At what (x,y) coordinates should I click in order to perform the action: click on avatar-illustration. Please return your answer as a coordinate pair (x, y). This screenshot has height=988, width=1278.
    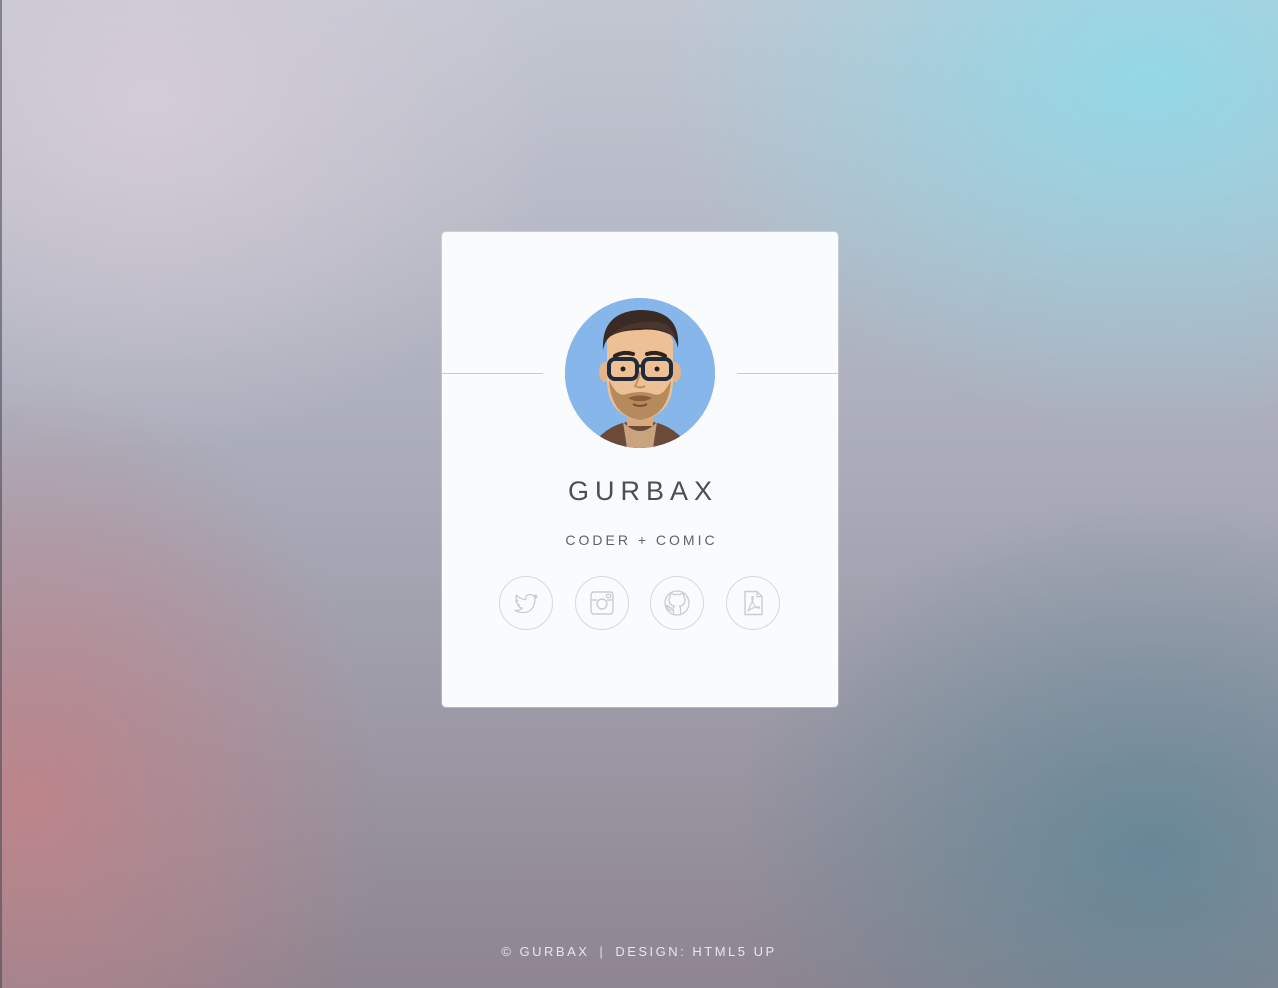
    Looking at the image, I should click on (640, 373).